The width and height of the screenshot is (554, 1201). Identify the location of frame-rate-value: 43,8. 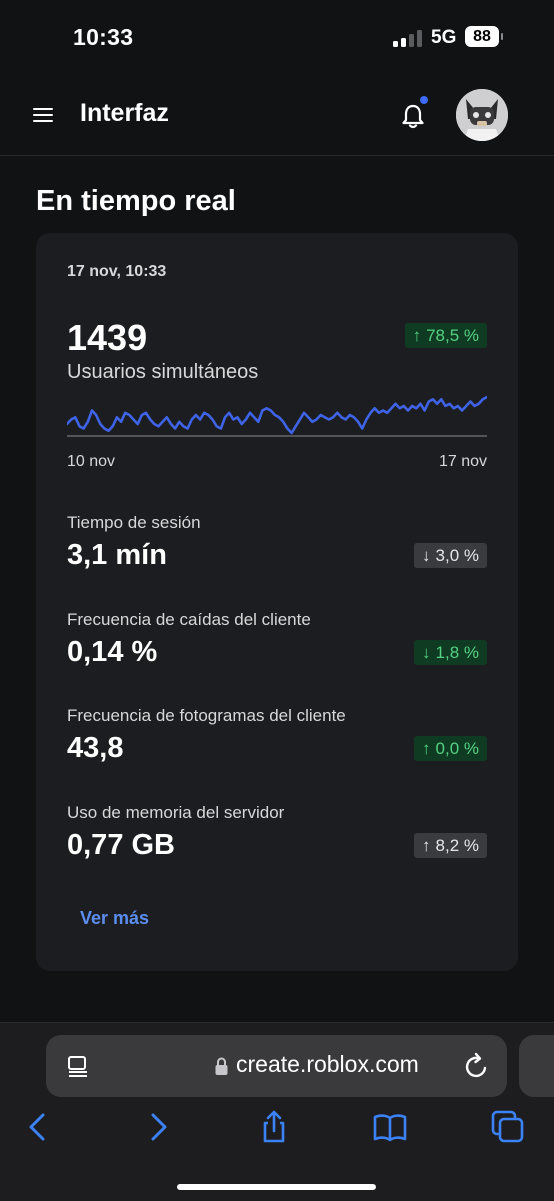
(95, 748).